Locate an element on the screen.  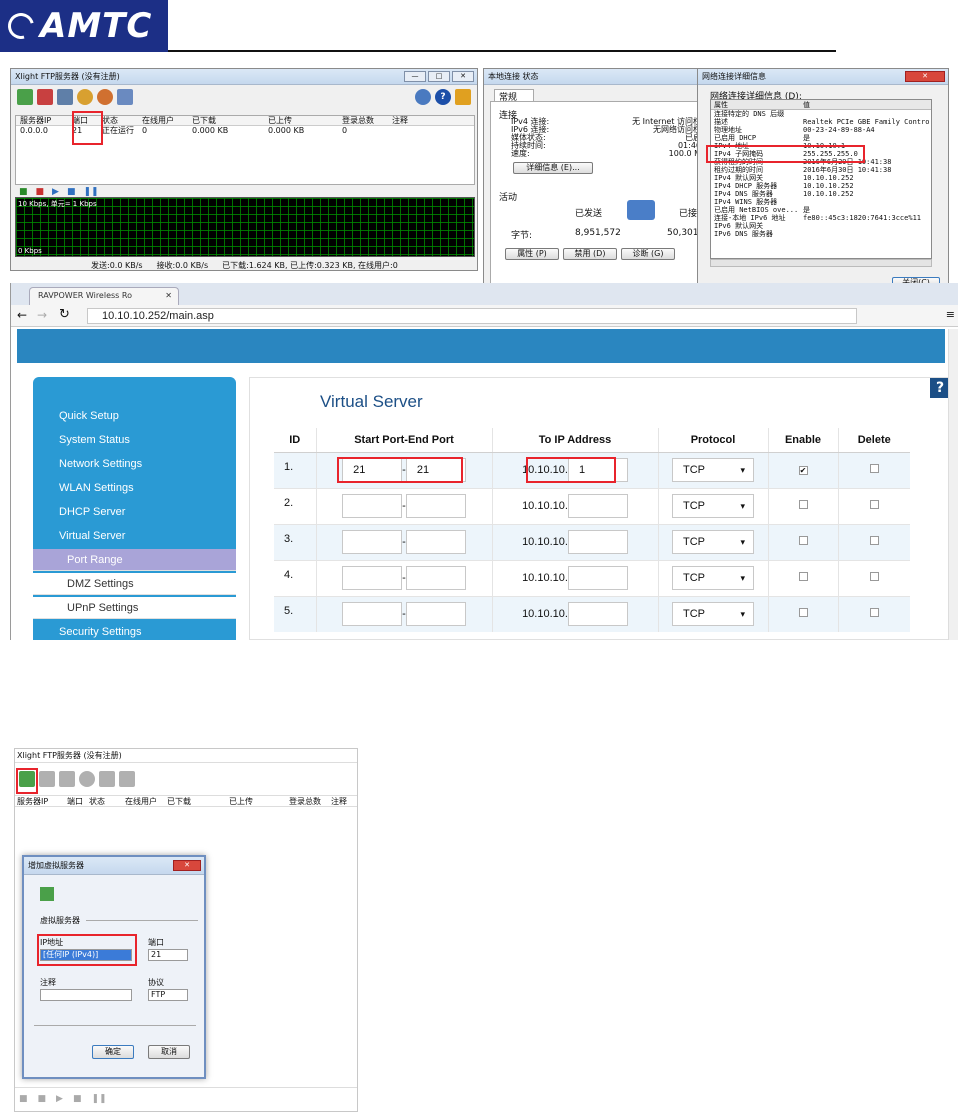
list-item: 物理地址 00-23-24-89-88-A4 is located at coordinates (821, 130).